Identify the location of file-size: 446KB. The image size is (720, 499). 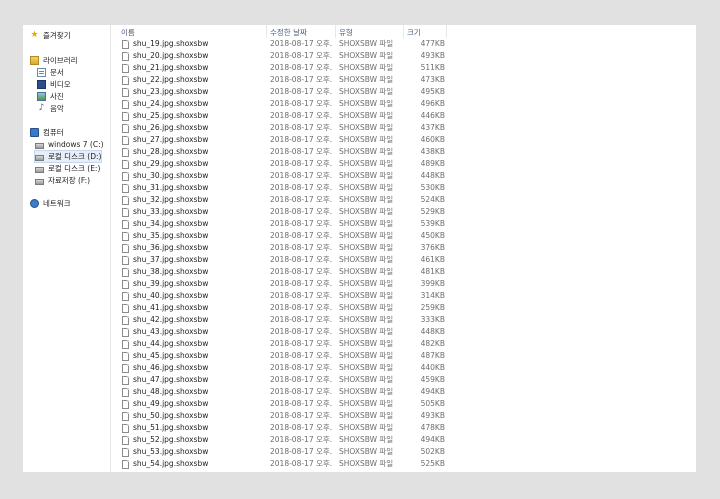
(432, 115).